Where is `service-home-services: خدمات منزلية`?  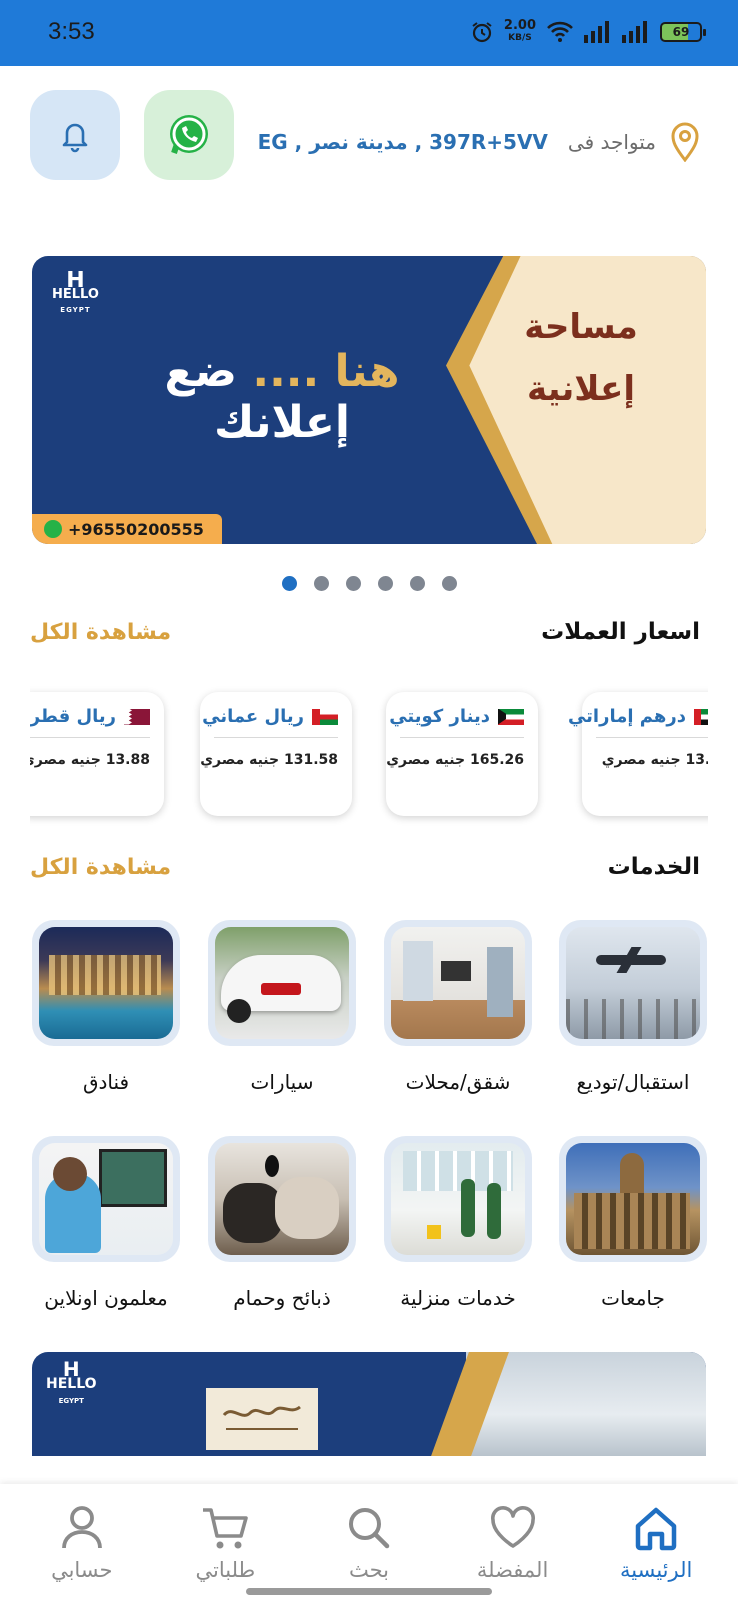 service-home-services: خدمات منزلية is located at coordinates (458, 1223).